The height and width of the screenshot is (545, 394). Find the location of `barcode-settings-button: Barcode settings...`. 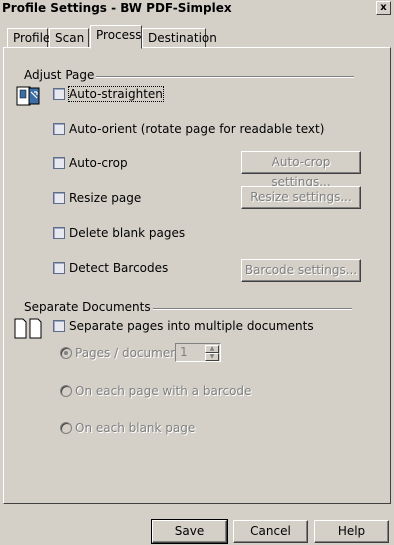

barcode-settings-button: Barcode settings... is located at coordinates (301, 270).